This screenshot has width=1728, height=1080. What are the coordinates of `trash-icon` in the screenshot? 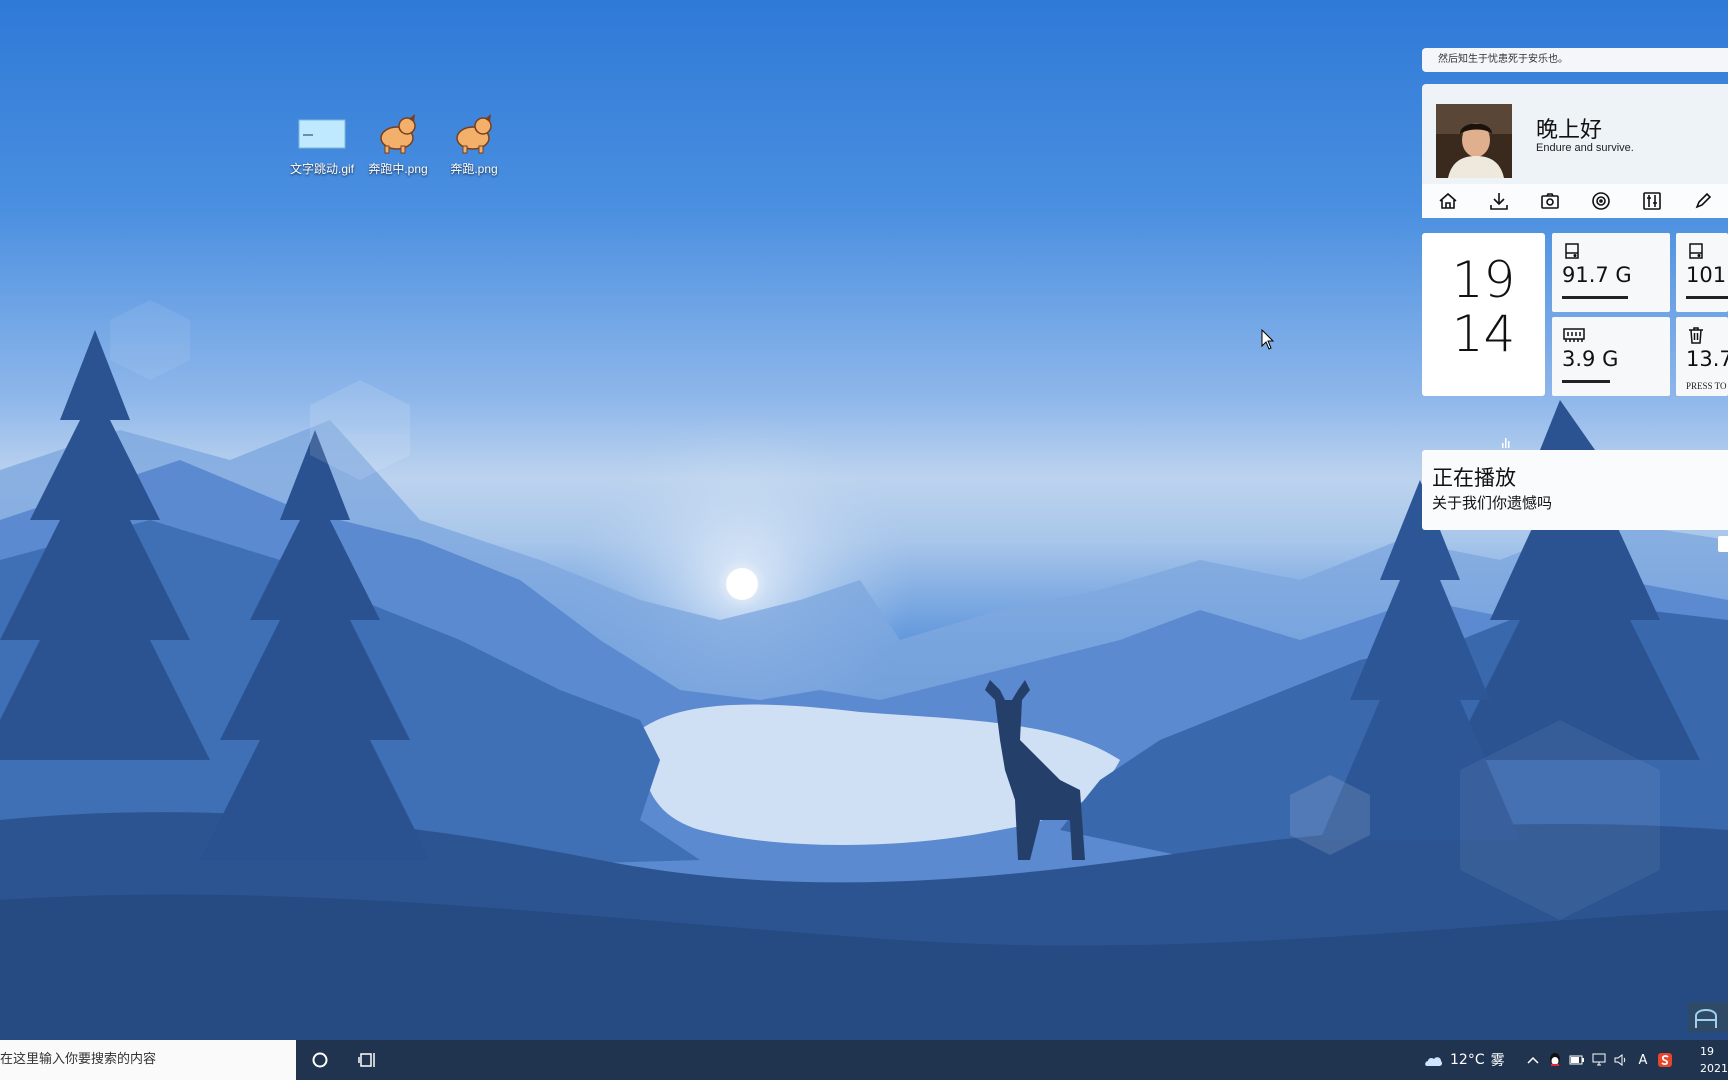 It's located at (1696, 337).